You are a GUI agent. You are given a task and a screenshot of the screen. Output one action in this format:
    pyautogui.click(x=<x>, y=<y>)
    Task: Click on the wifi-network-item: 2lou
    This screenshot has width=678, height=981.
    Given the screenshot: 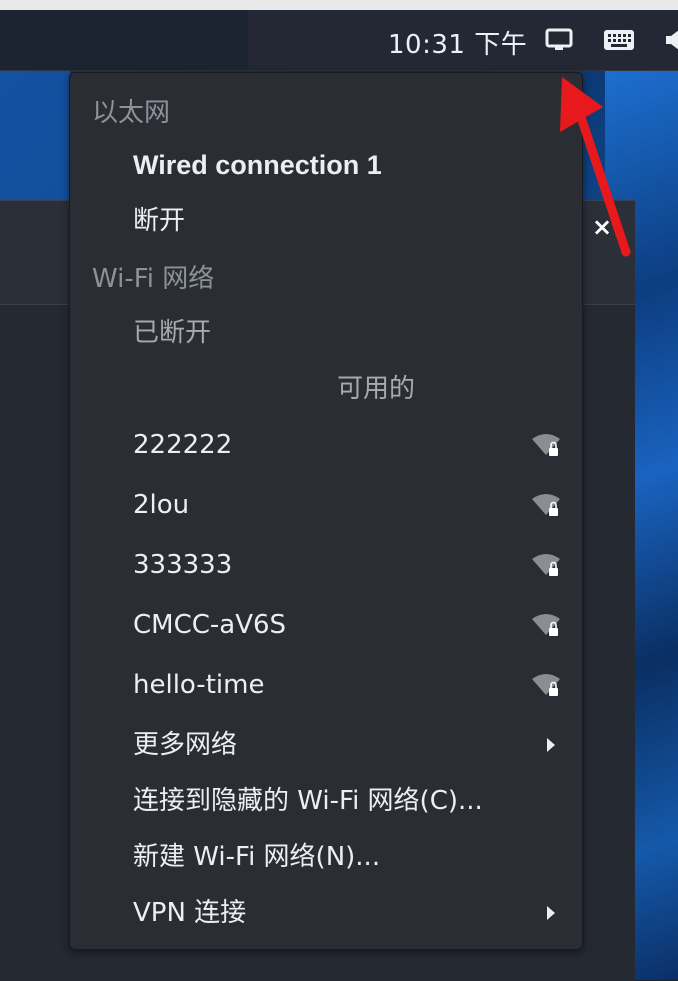 What is the action you would take?
    pyautogui.click(x=326, y=505)
    